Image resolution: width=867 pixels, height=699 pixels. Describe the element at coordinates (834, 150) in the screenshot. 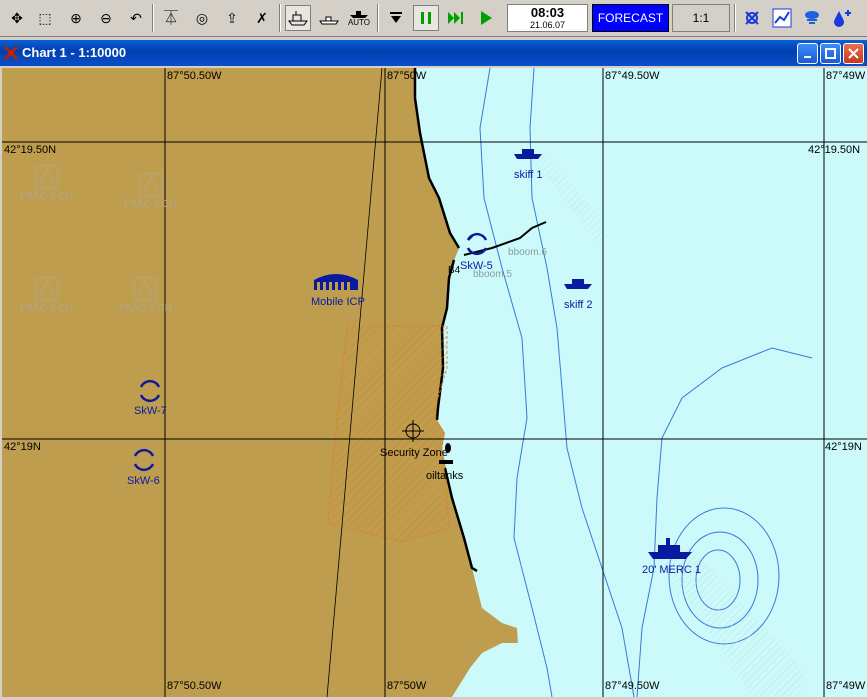

I see `grid-label-right: 42°19.50N` at that location.